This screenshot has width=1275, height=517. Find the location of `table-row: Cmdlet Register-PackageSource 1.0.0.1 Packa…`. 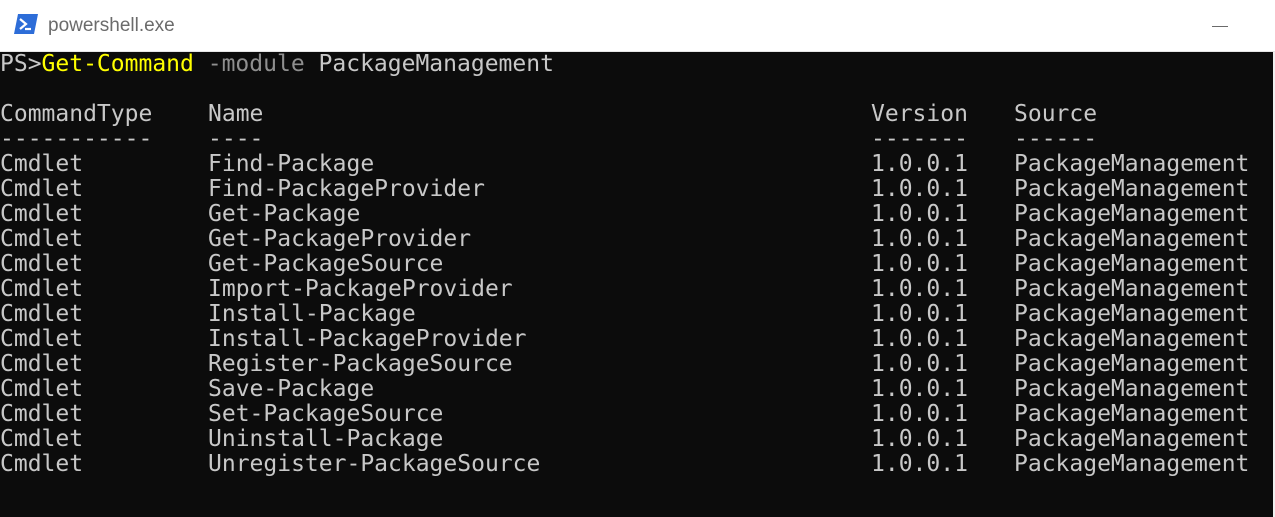

table-row: Cmdlet Register-PackageSource 1.0.0.1 Packa… is located at coordinates (636, 364).